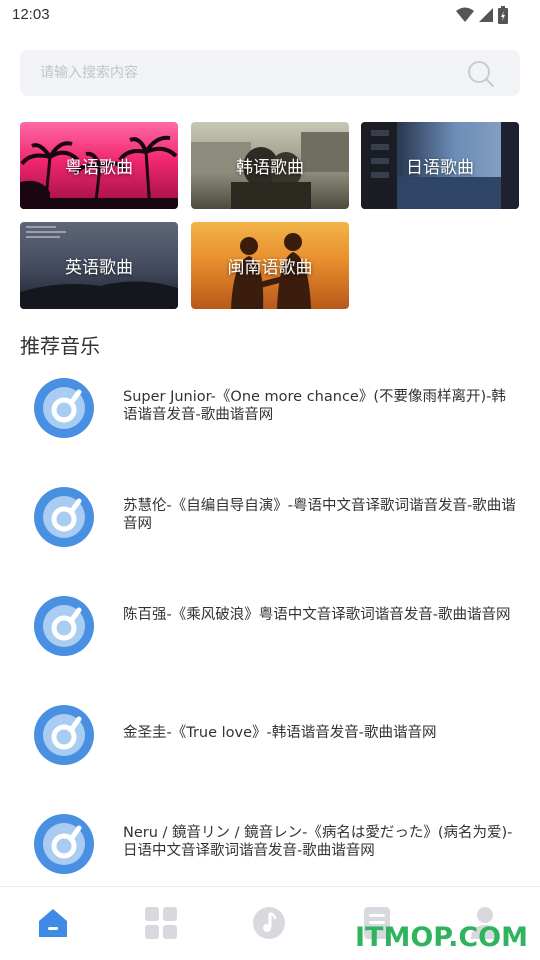  I want to click on category-label: 粤语歌曲, so click(99, 168).